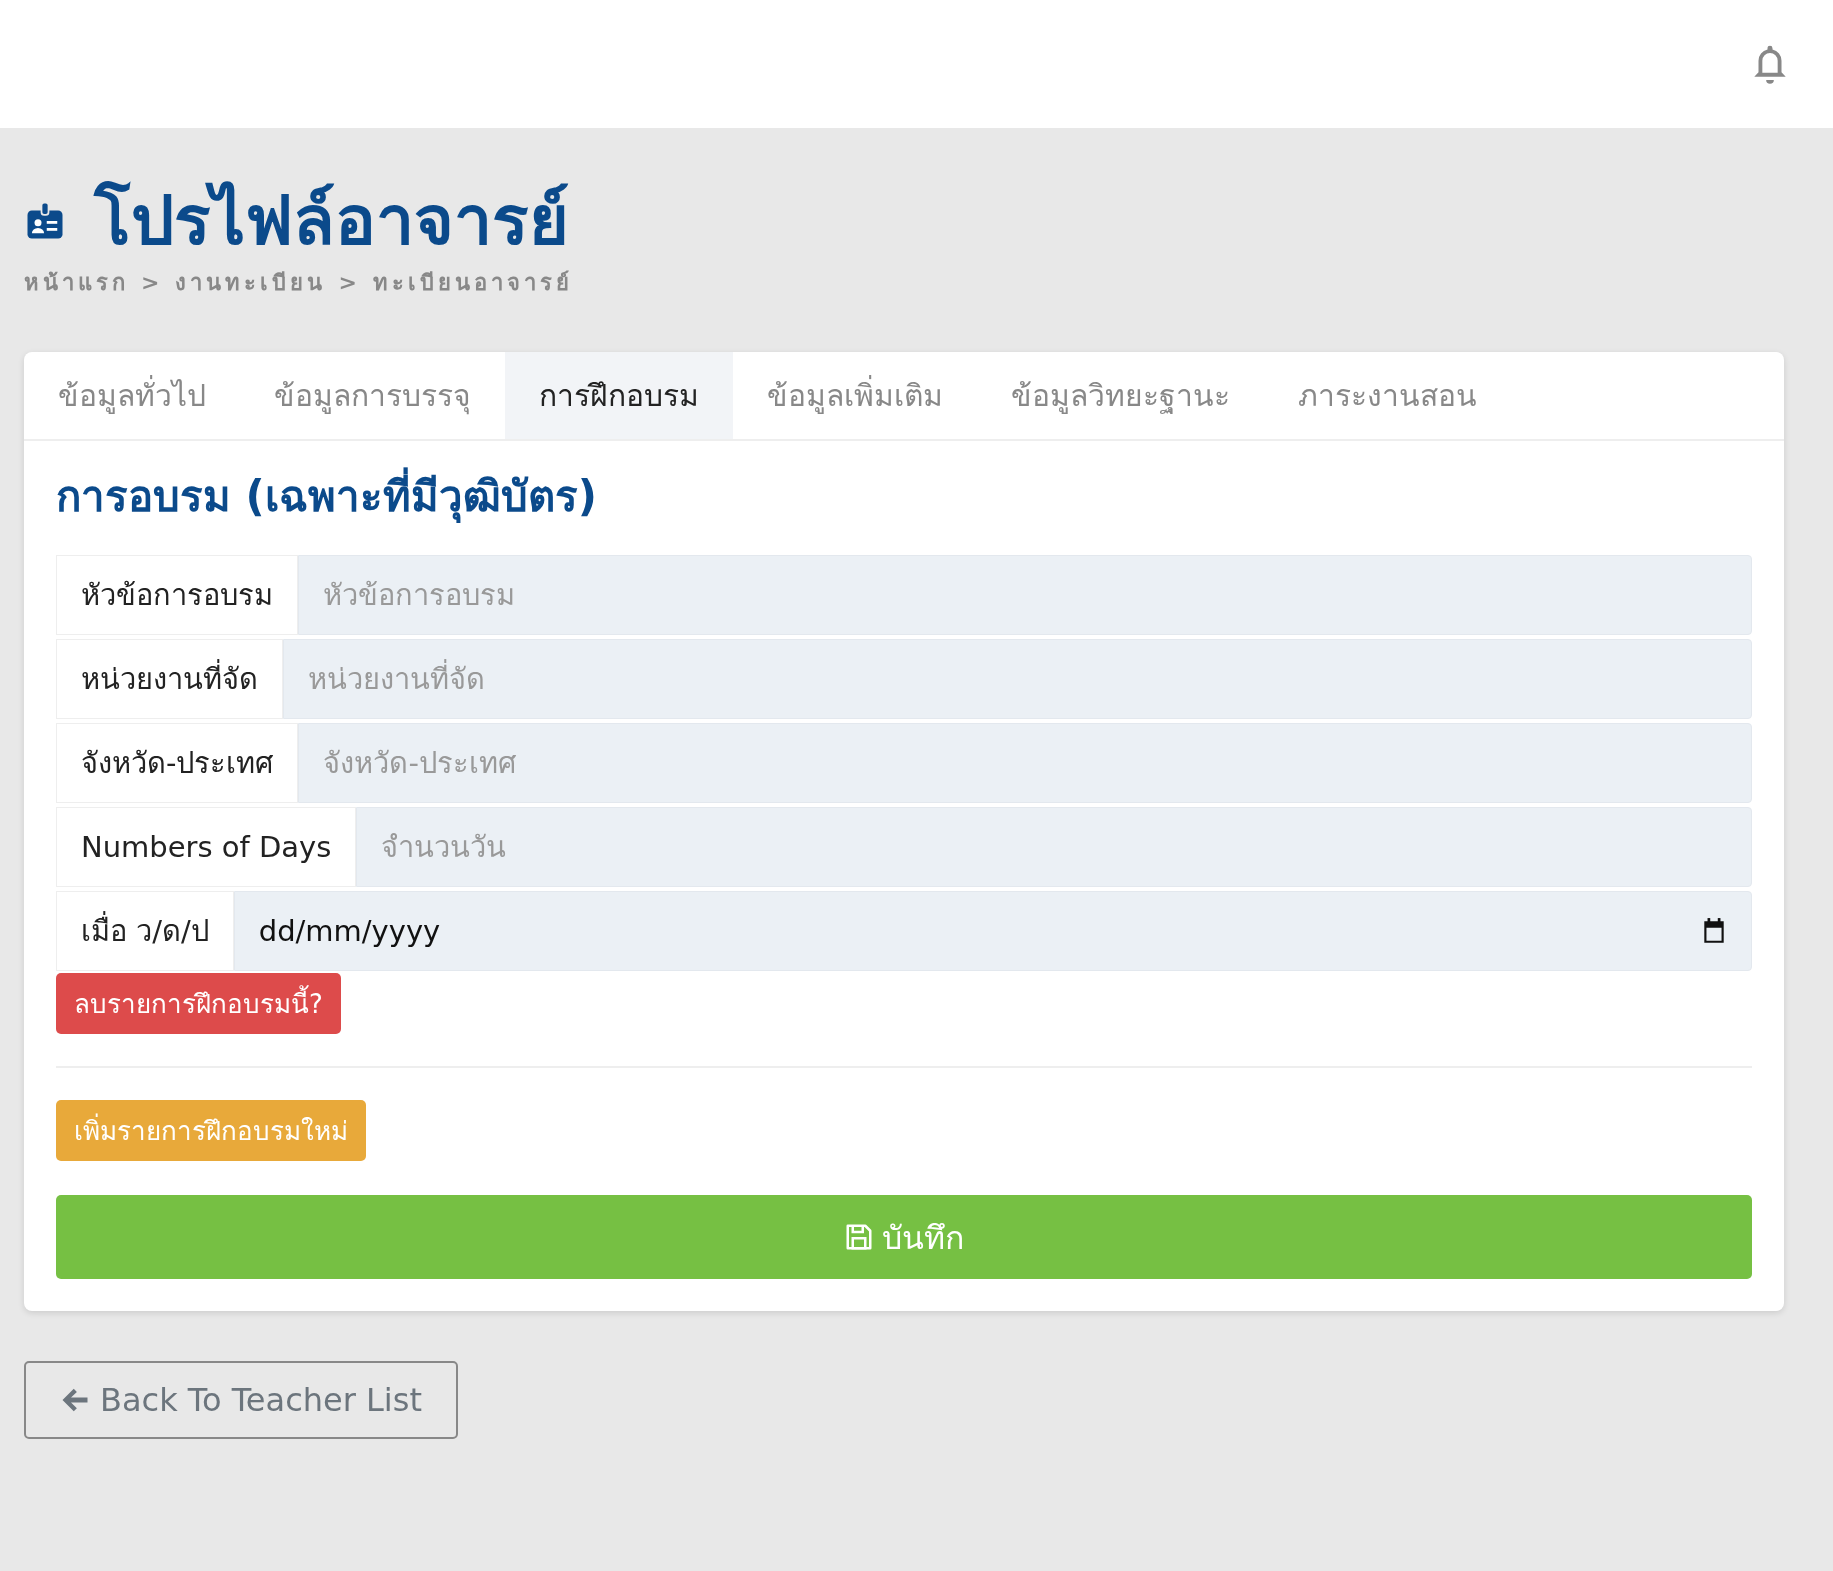  Describe the element at coordinates (1025, 763) in the screenshot. I see `input-field: จังหวัด-ประเทศ` at that location.